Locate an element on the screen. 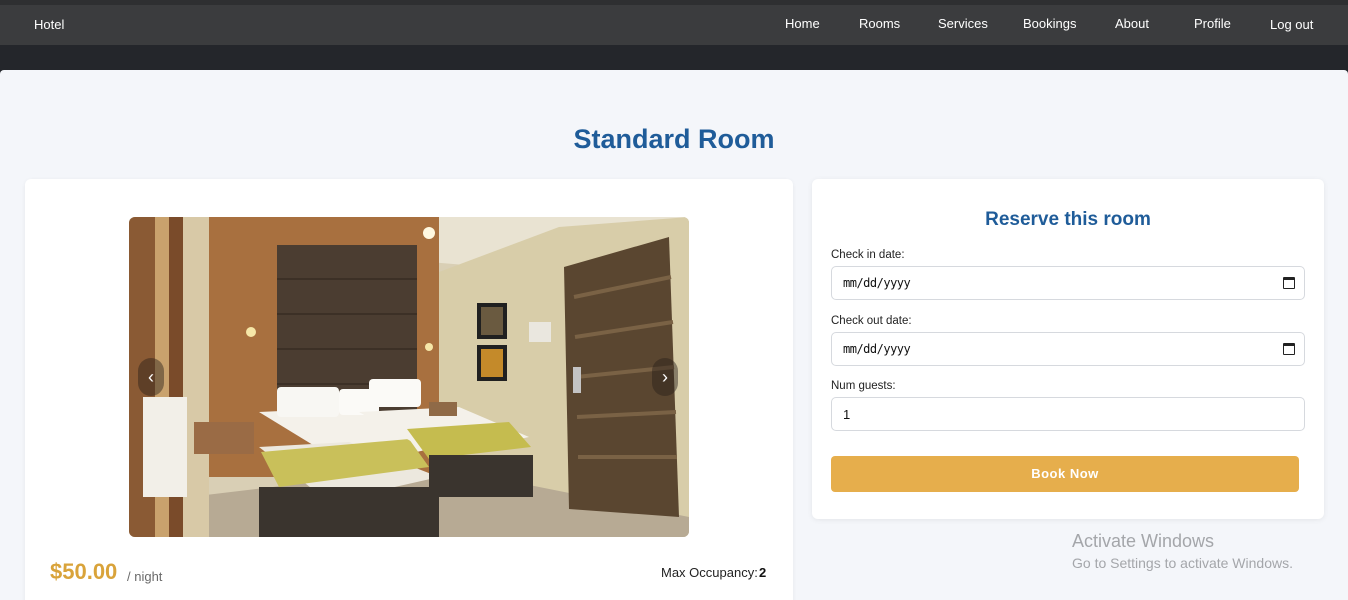  nav-logout: Log out is located at coordinates (1291, 24).